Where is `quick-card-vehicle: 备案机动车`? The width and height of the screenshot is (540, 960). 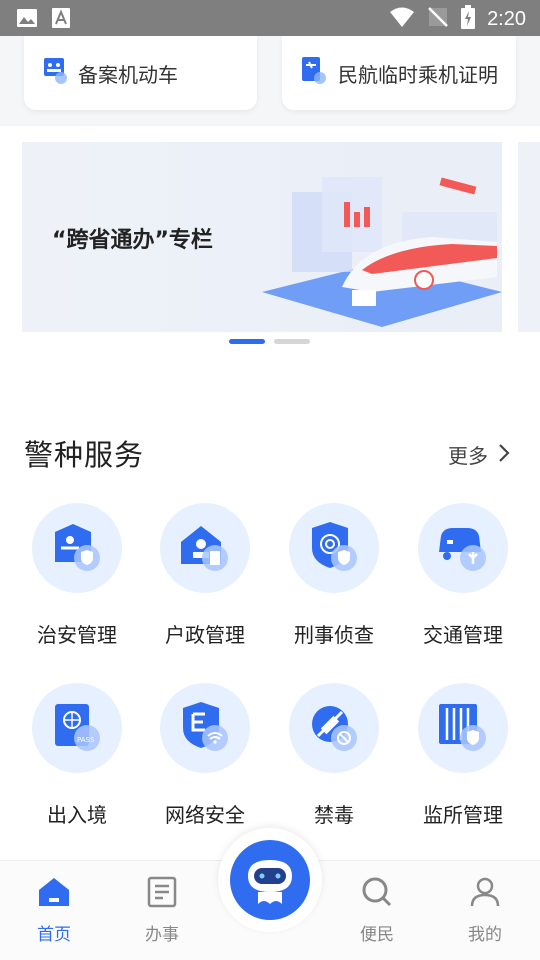
quick-card-vehicle: 备案机动车 is located at coordinates (140, 73).